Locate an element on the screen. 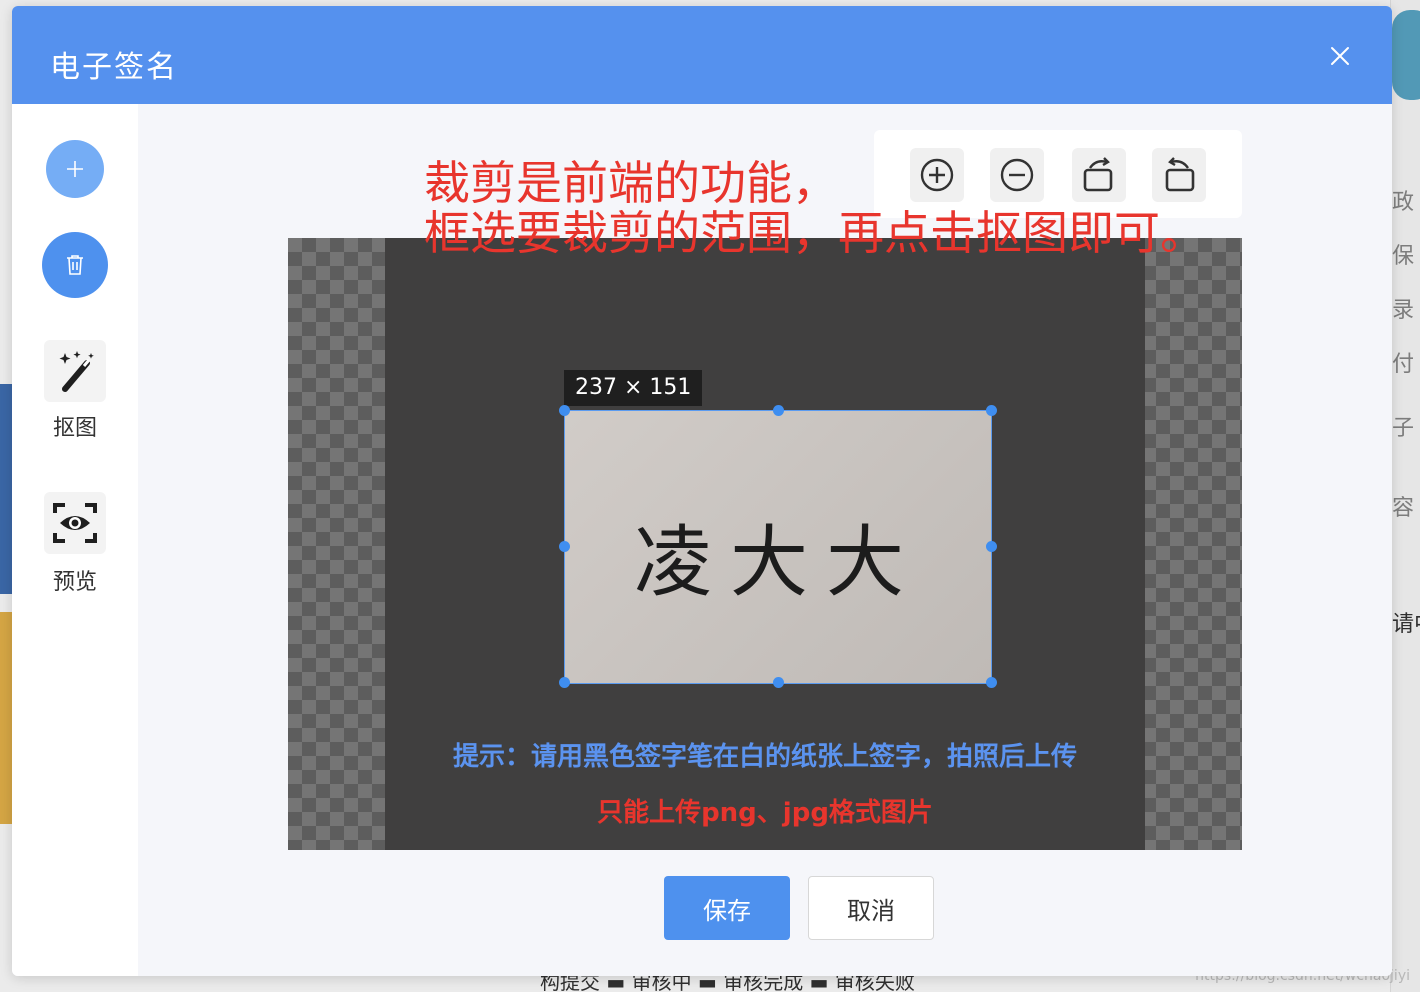  rotate-left-icon is located at coordinates (1098, 174).